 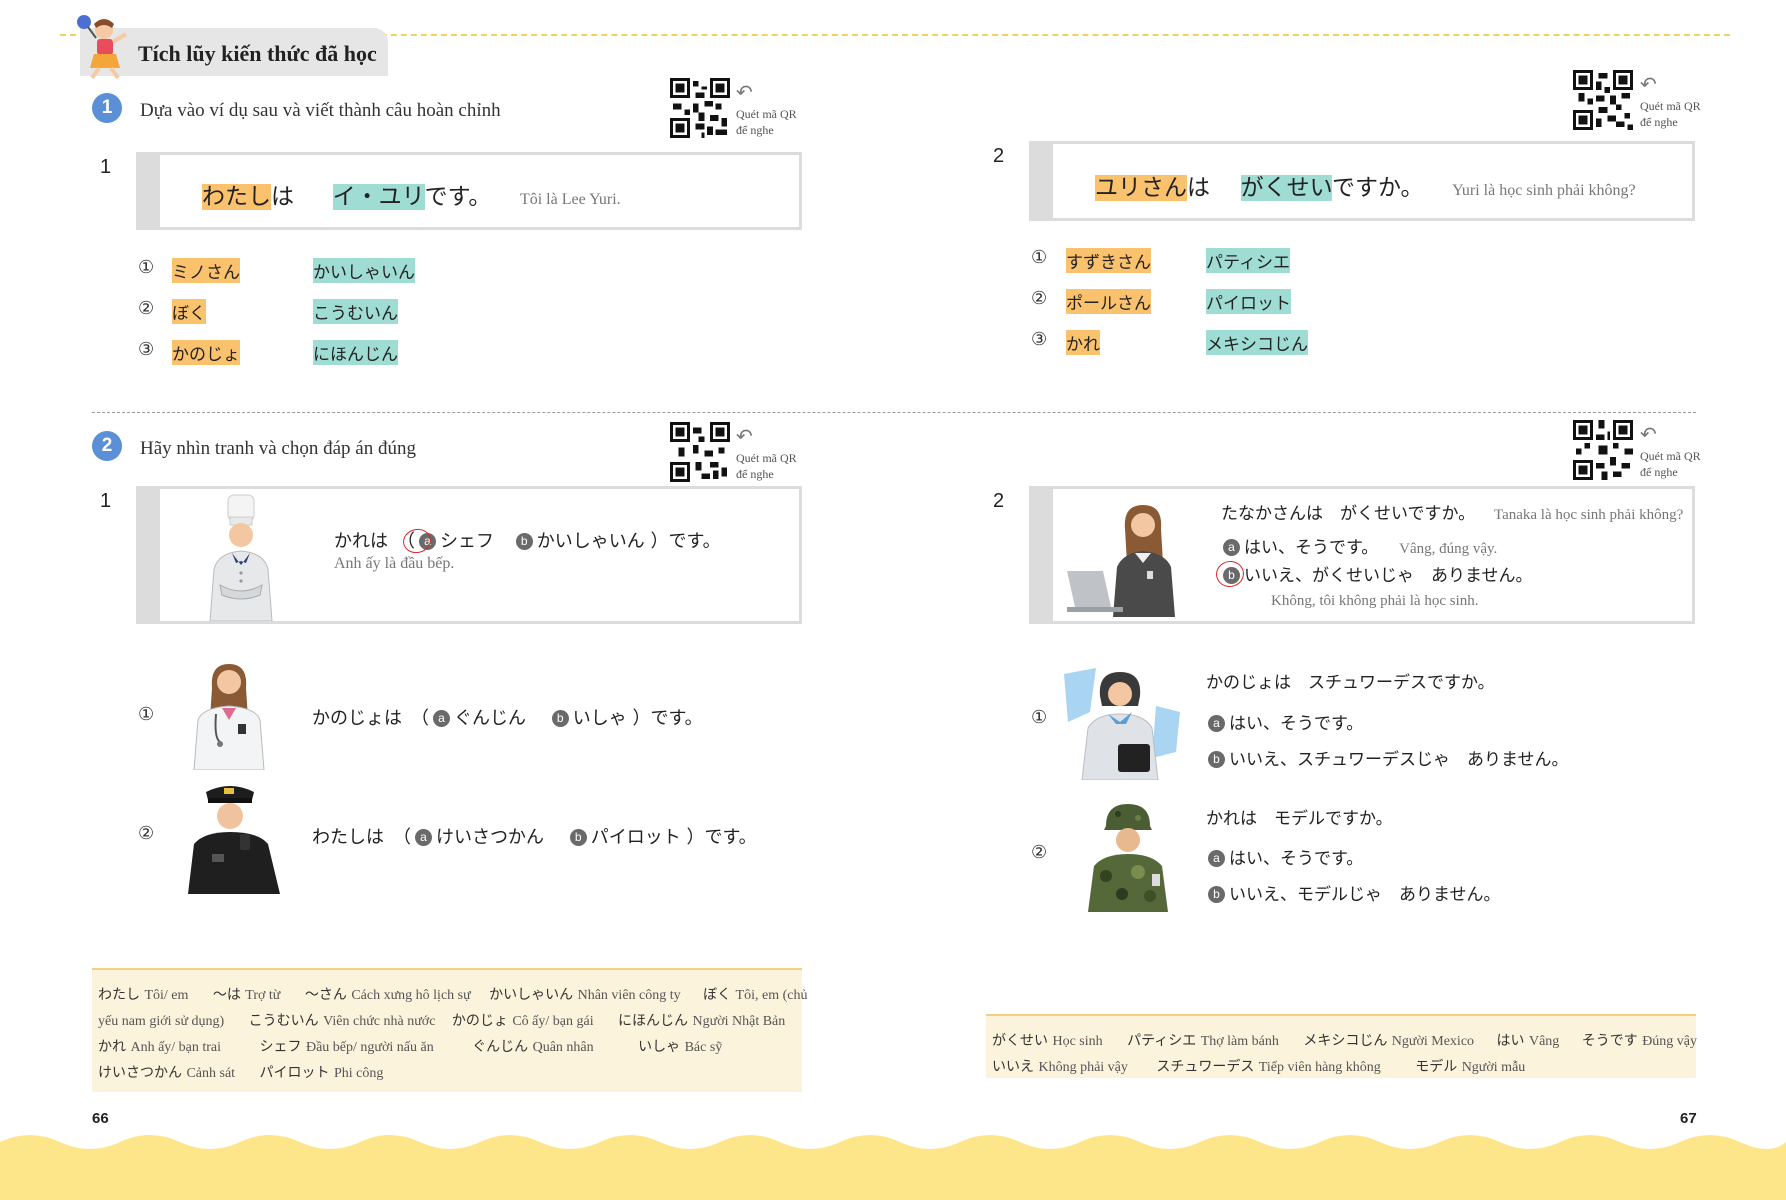 I want to click on choice-sentence: かのじょは （a ぐんじん b いしゃ ）です。, so click(x=507, y=718).